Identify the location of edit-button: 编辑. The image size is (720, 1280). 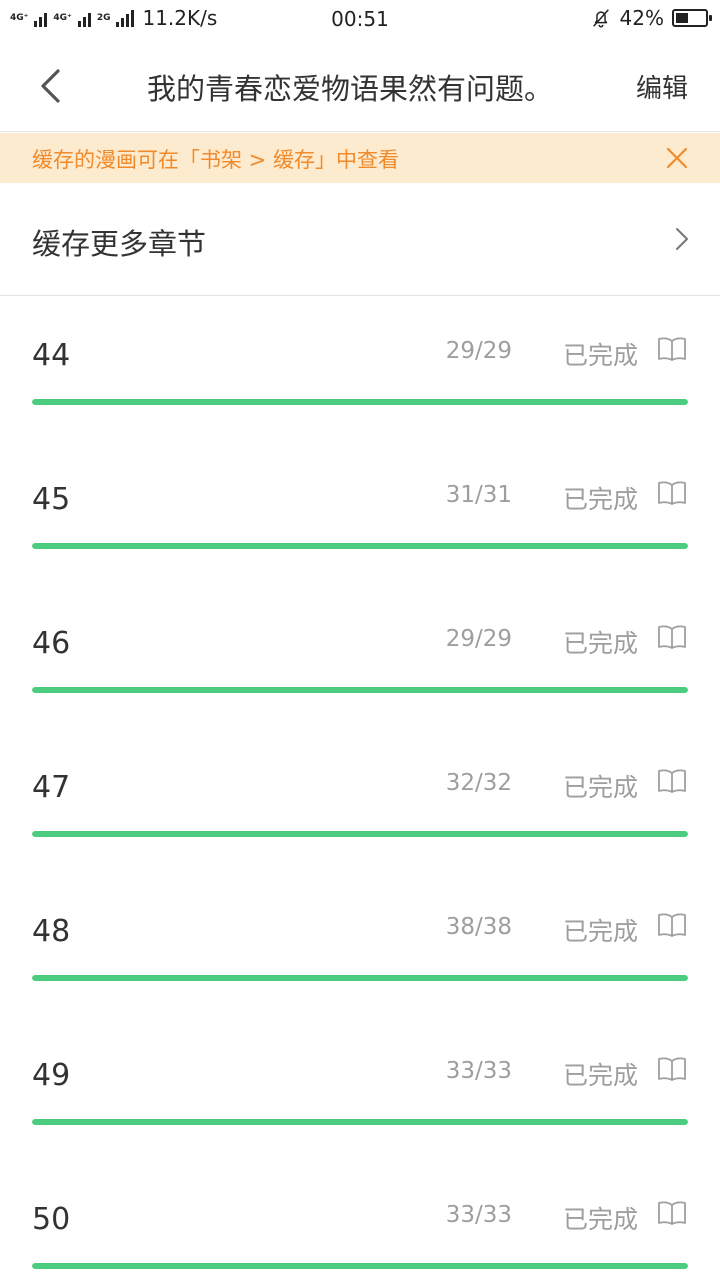
(662, 86).